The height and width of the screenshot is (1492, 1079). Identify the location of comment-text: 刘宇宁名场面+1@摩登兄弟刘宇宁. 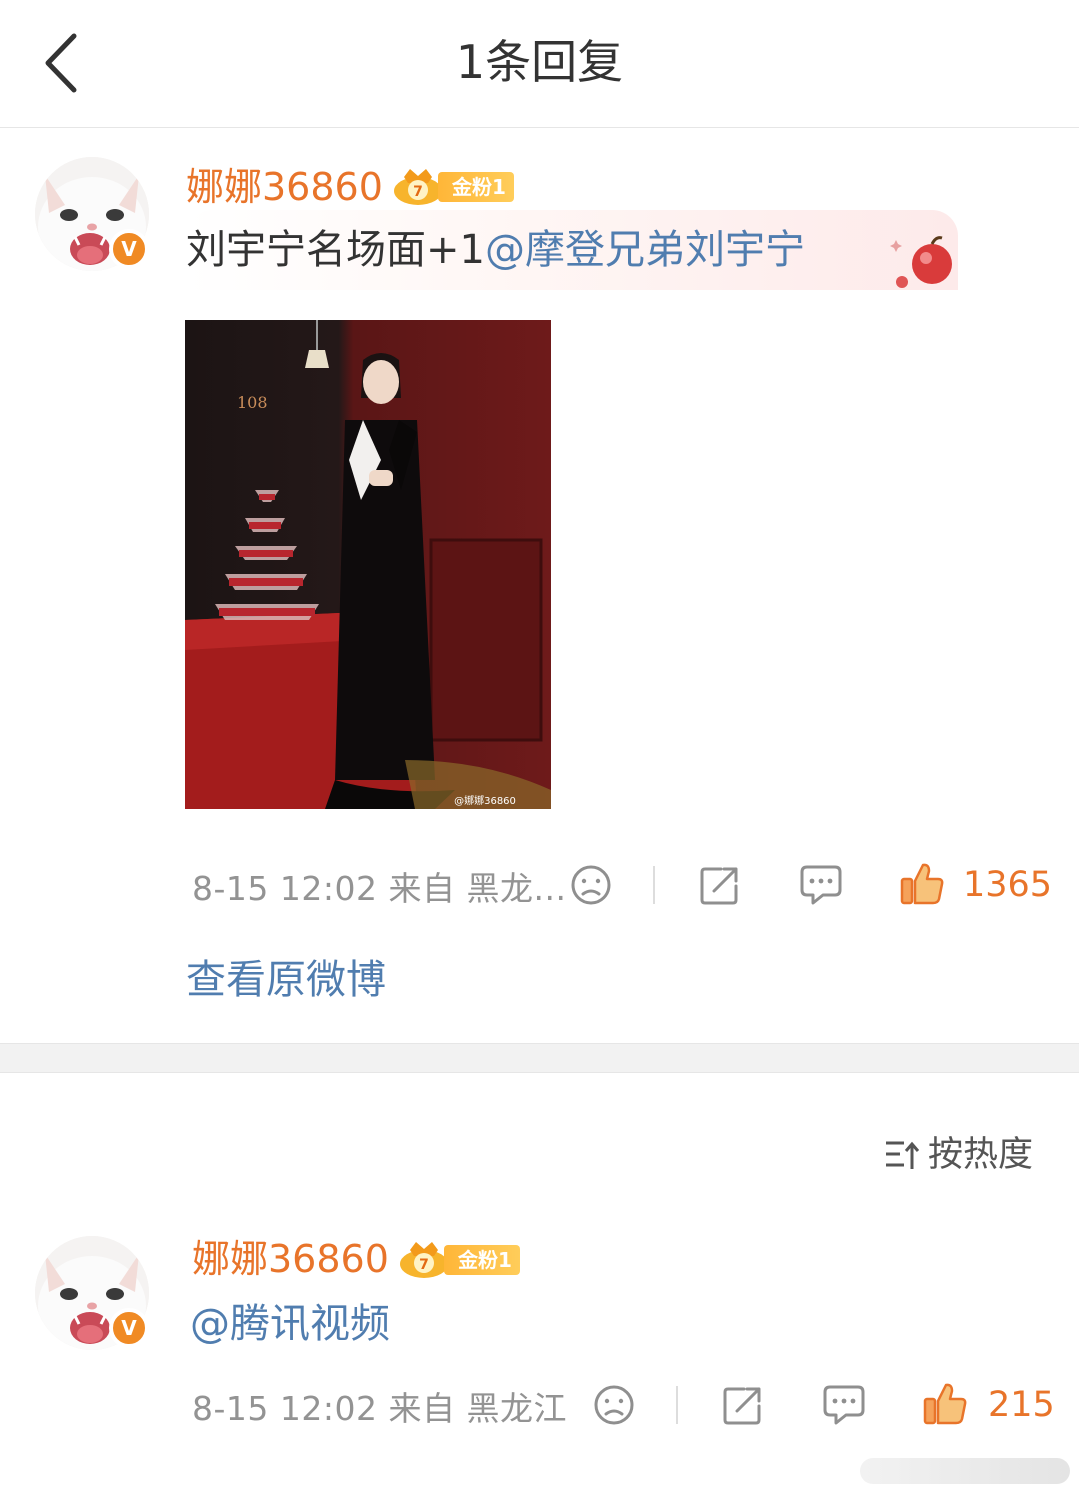
(495, 250).